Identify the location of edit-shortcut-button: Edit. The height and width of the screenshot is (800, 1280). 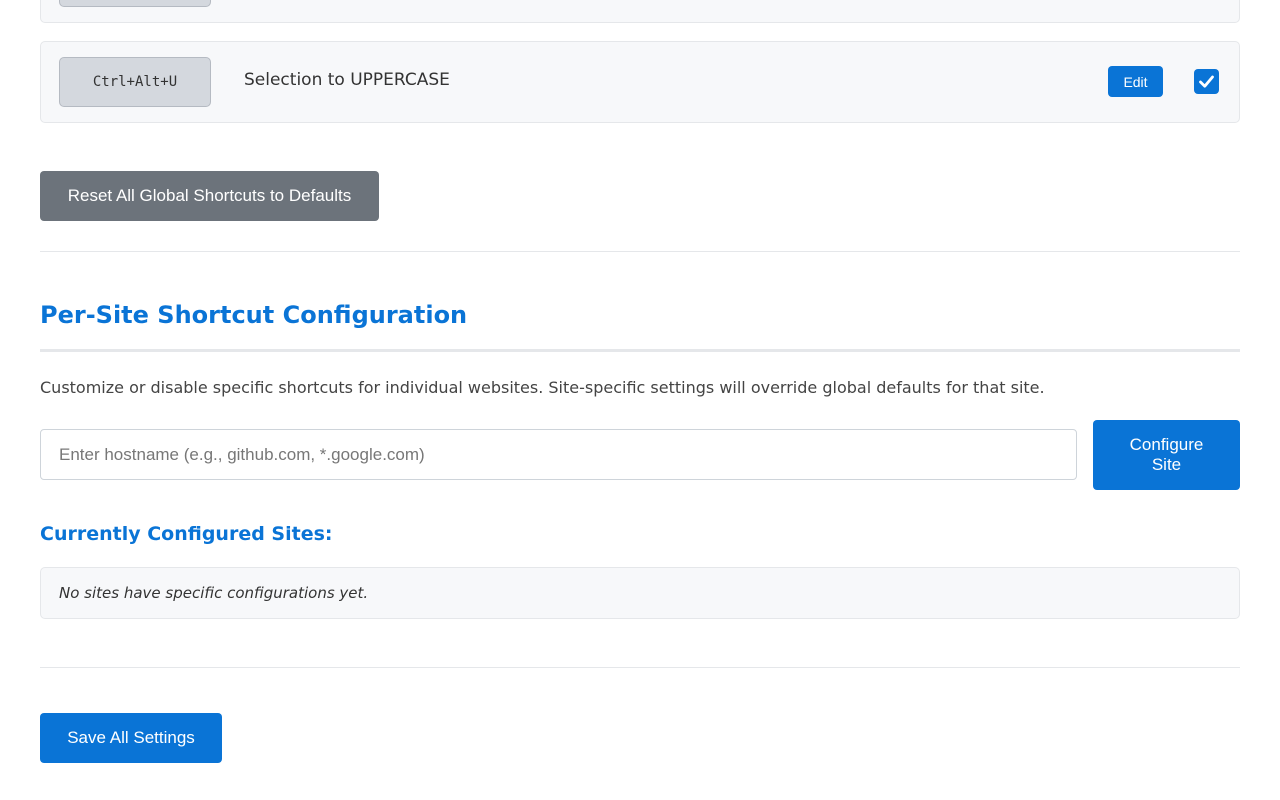
(1135, 81).